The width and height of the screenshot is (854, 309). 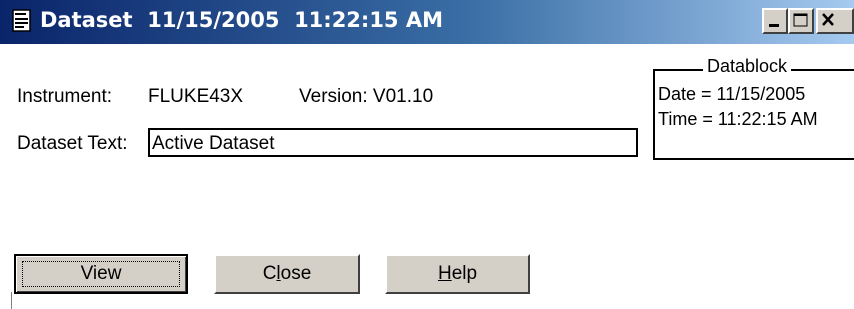 What do you see at coordinates (269, 273) in the screenshot?
I see `close-label-prefix: C` at bounding box center [269, 273].